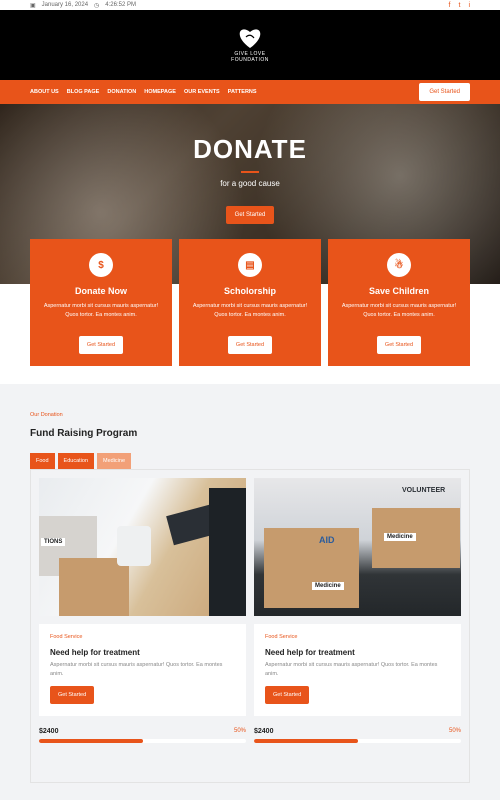  What do you see at coordinates (46, 415) in the screenshot?
I see `section-eyebrow: Our Donation` at bounding box center [46, 415].